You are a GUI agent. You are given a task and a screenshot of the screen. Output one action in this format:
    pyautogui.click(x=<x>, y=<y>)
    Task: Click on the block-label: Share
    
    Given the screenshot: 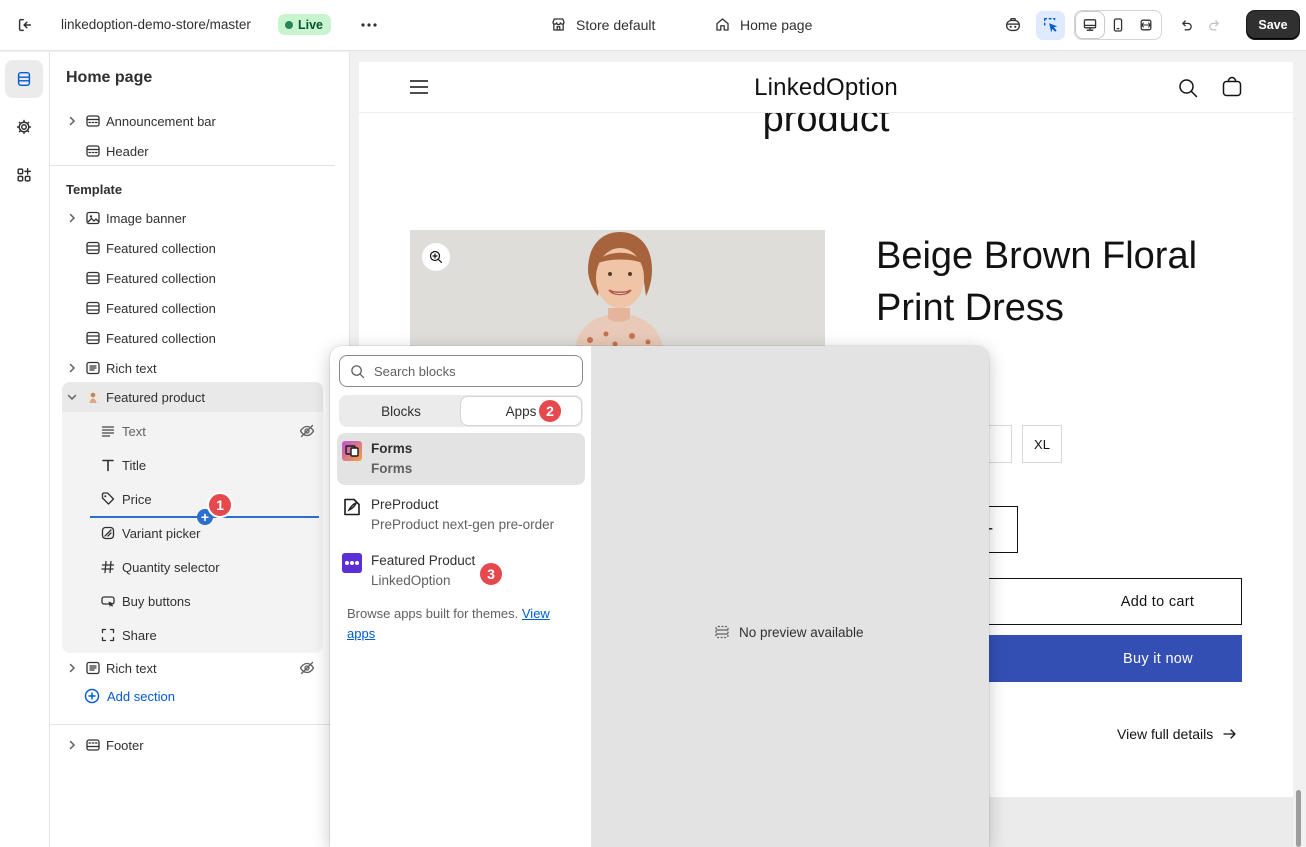 What is the action you would take?
    pyautogui.click(x=139, y=635)
    